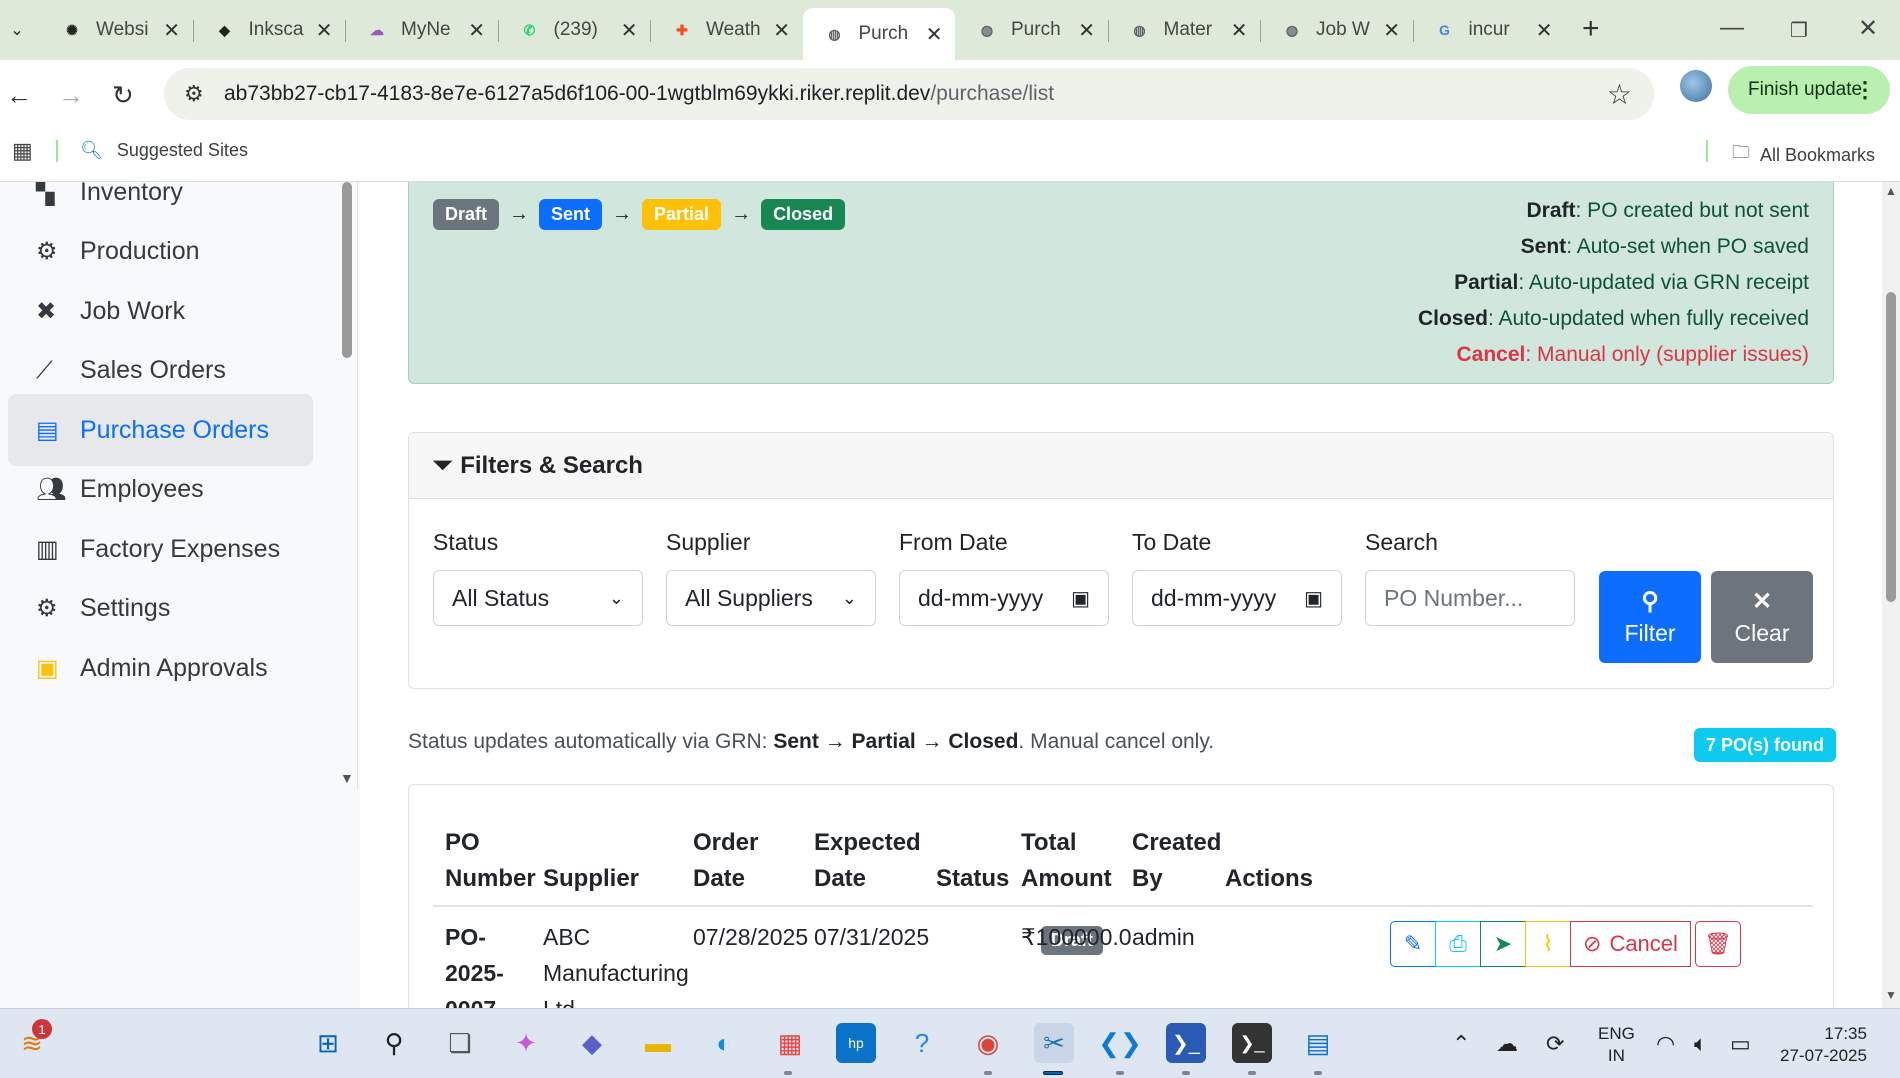 This screenshot has height=1078, width=1900. Describe the element at coordinates (592, 1043) in the screenshot. I see `teams-icon: ◆` at that location.